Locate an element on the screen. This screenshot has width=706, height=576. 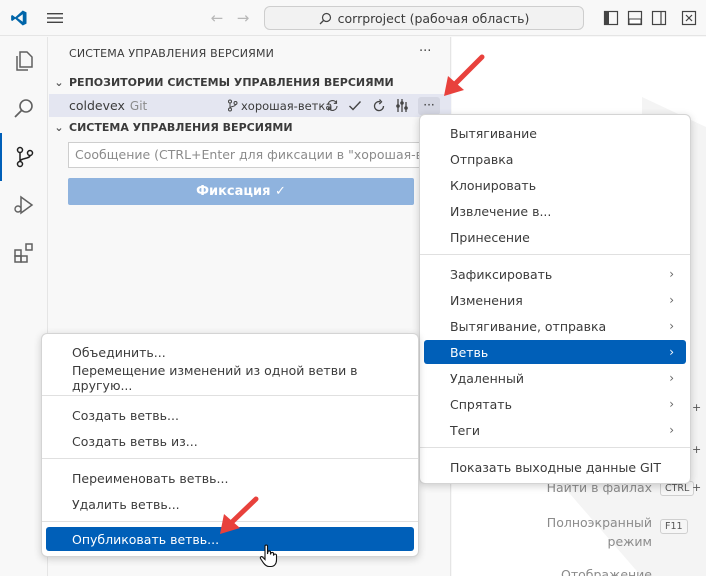
menu-item-pull: Вытягивание is located at coordinates (555, 133).